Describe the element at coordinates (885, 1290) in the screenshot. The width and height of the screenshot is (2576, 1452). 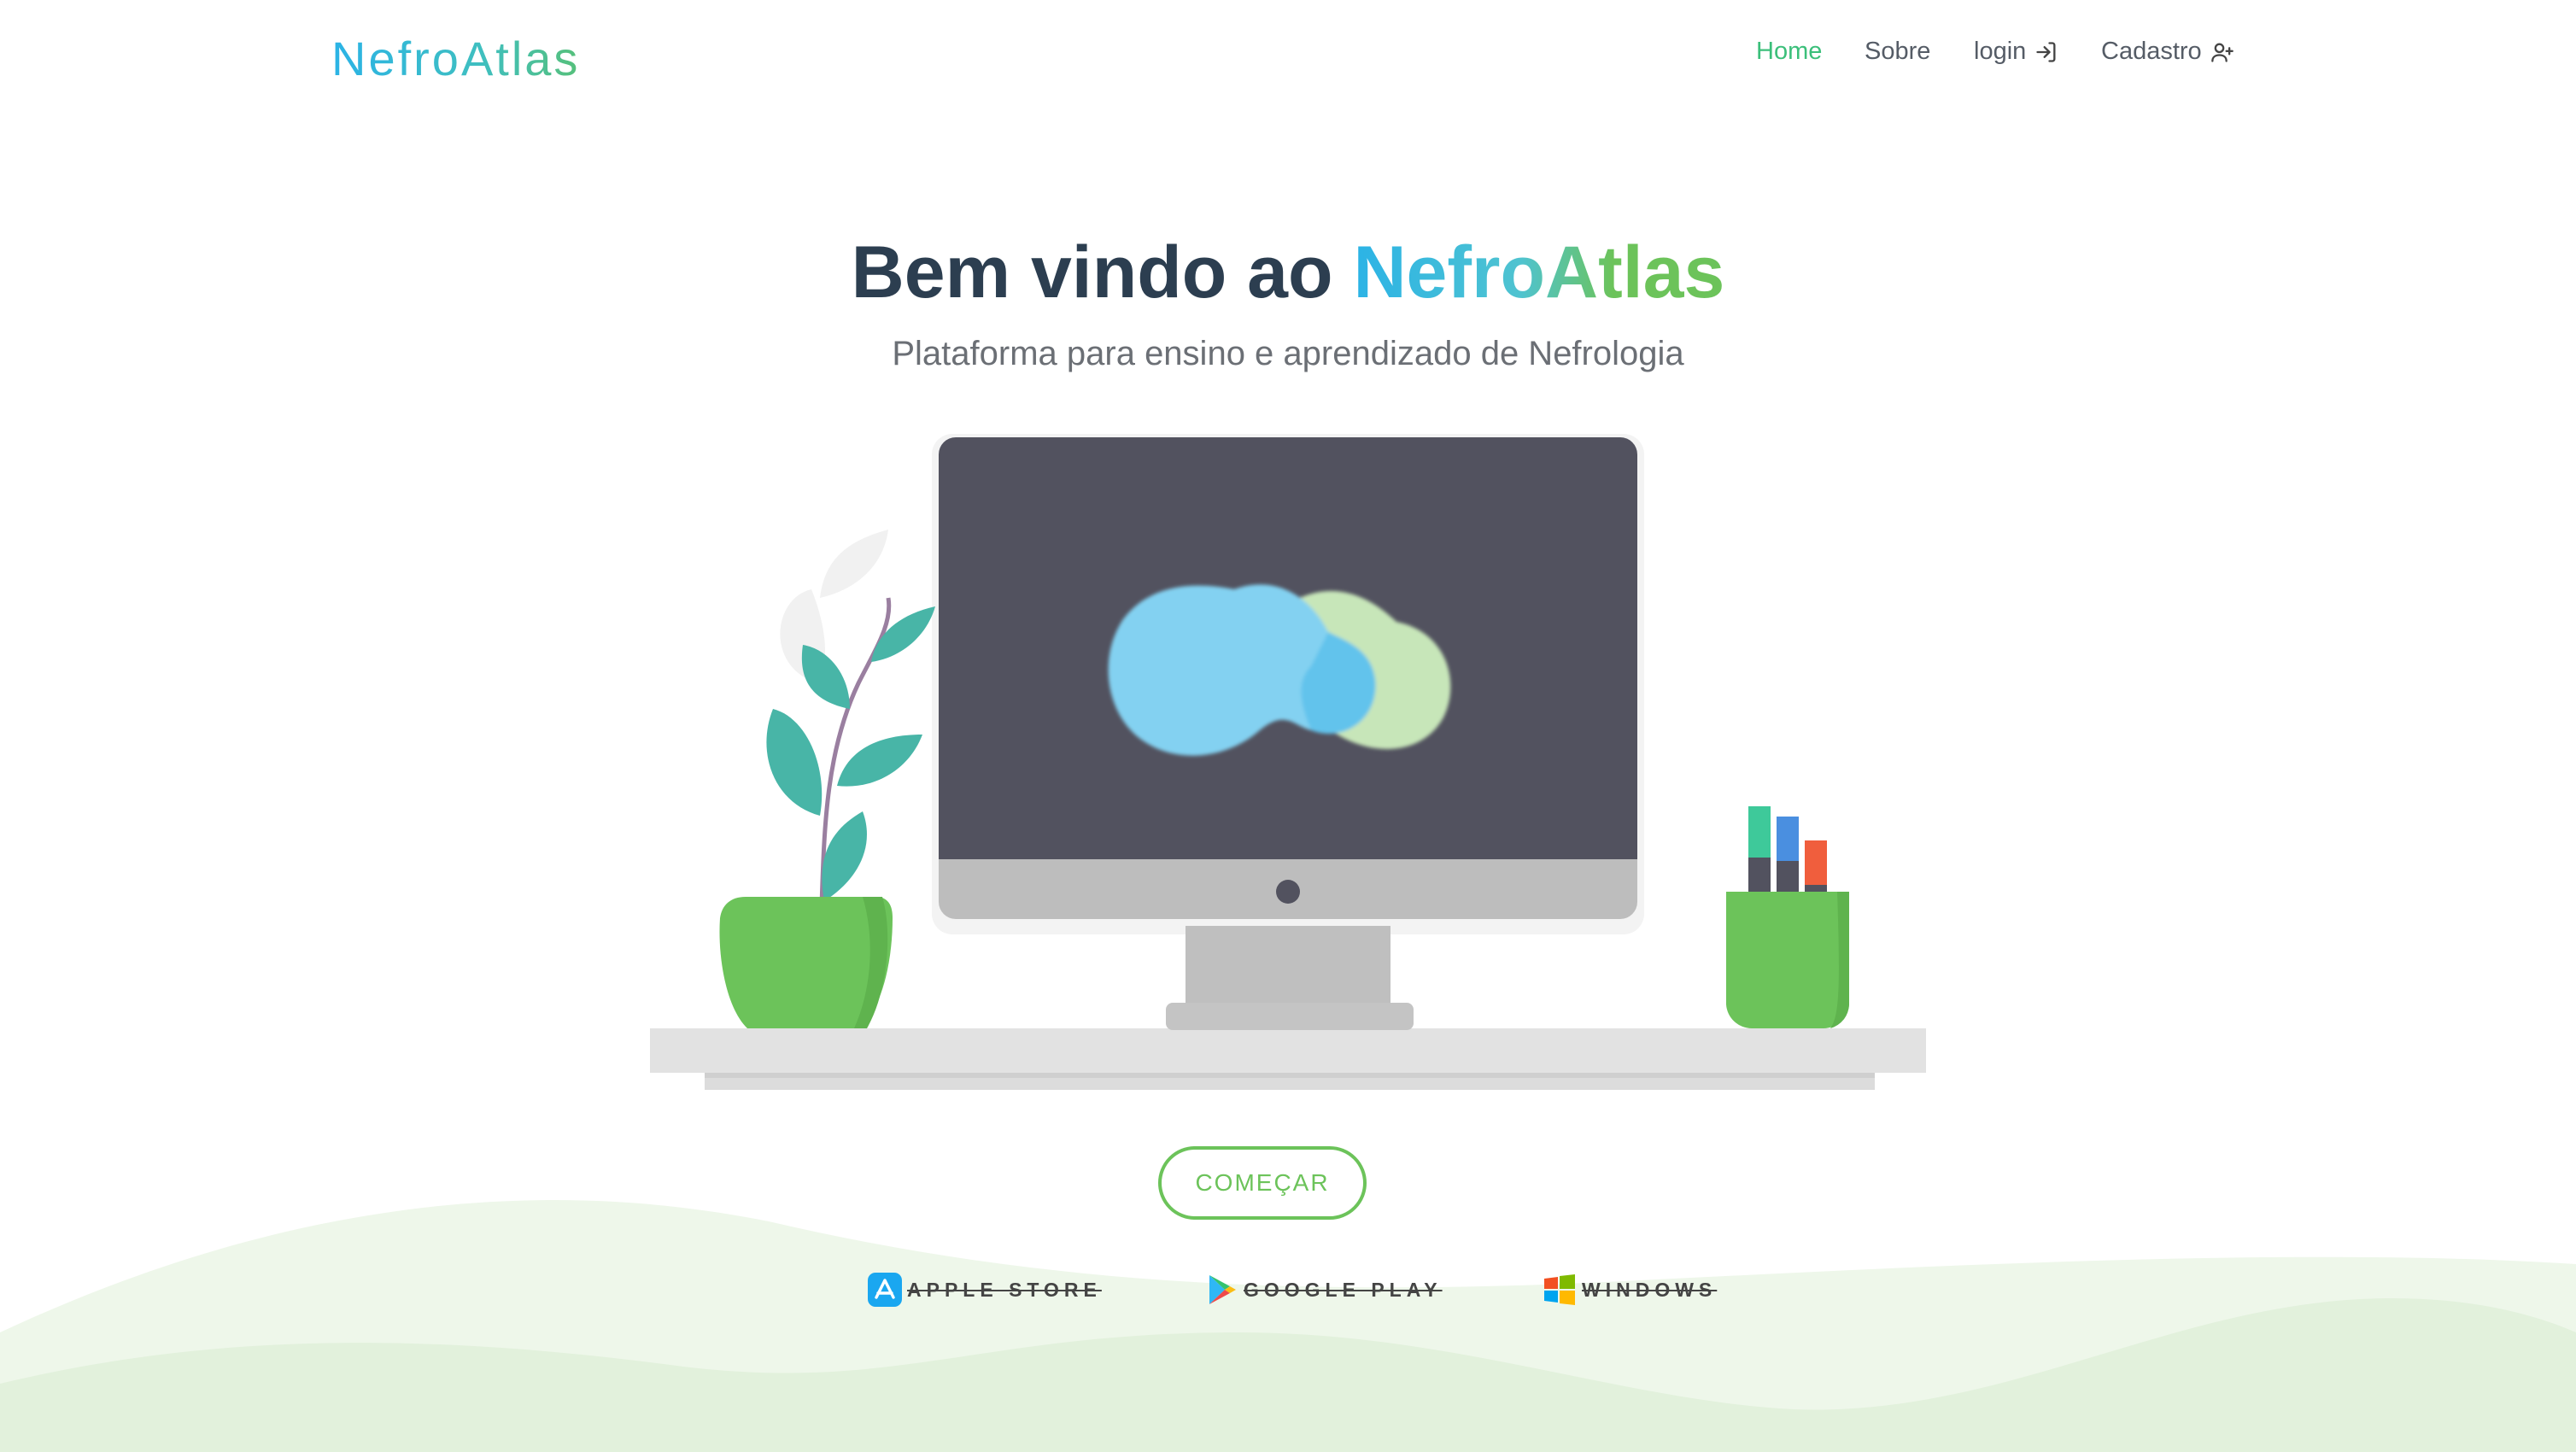
I see `app-store-icon` at that location.